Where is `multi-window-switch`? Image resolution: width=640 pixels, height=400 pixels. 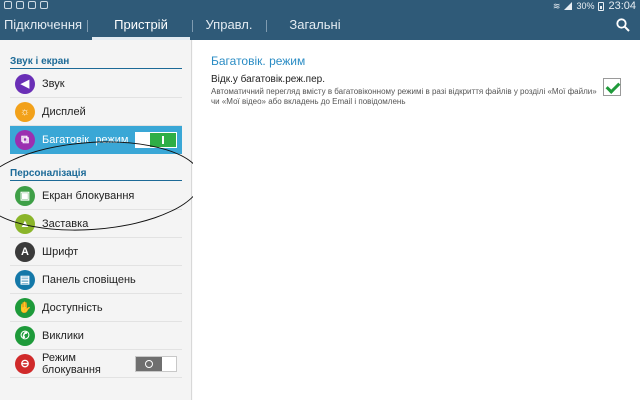
multi-window-switch is located at coordinates (156, 140).